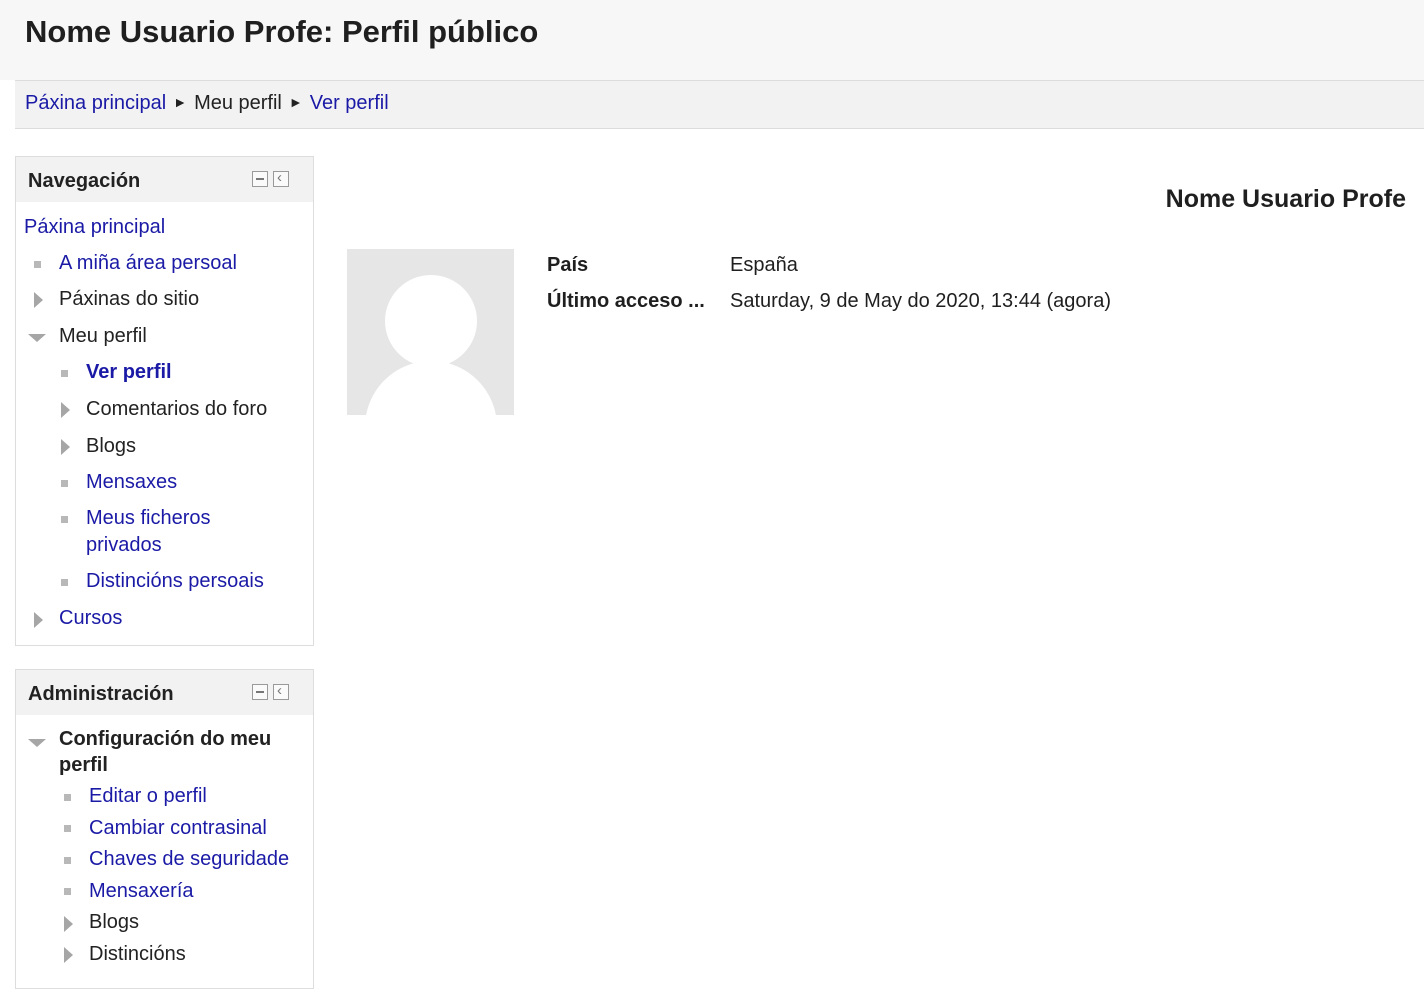 The height and width of the screenshot is (989, 1424). Describe the element at coordinates (95, 103) in the screenshot. I see `breadcrumb-home-link: Páxina principal` at that location.